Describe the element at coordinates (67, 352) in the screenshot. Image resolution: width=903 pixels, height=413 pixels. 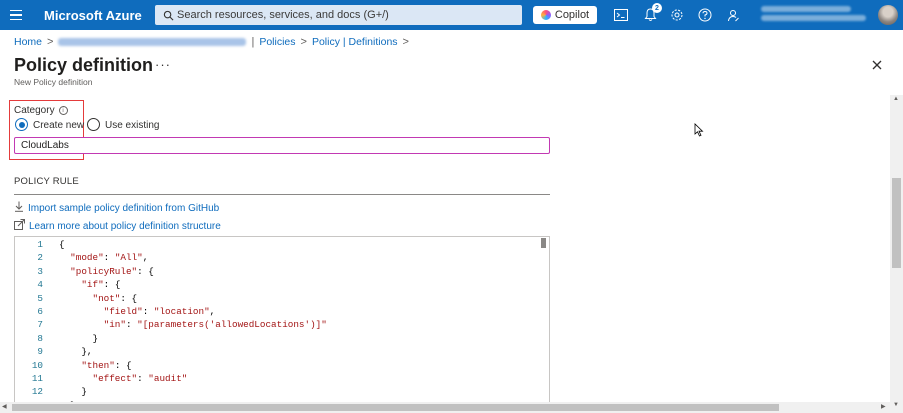
I see `code-text: },` at that location.